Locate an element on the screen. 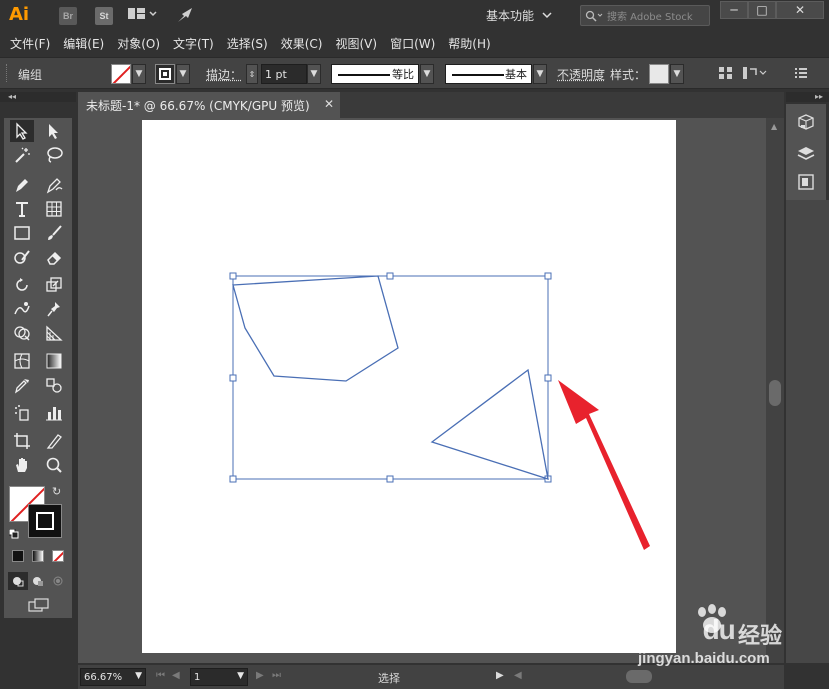  selection-bounding-box is located at coordinates (390, 377).